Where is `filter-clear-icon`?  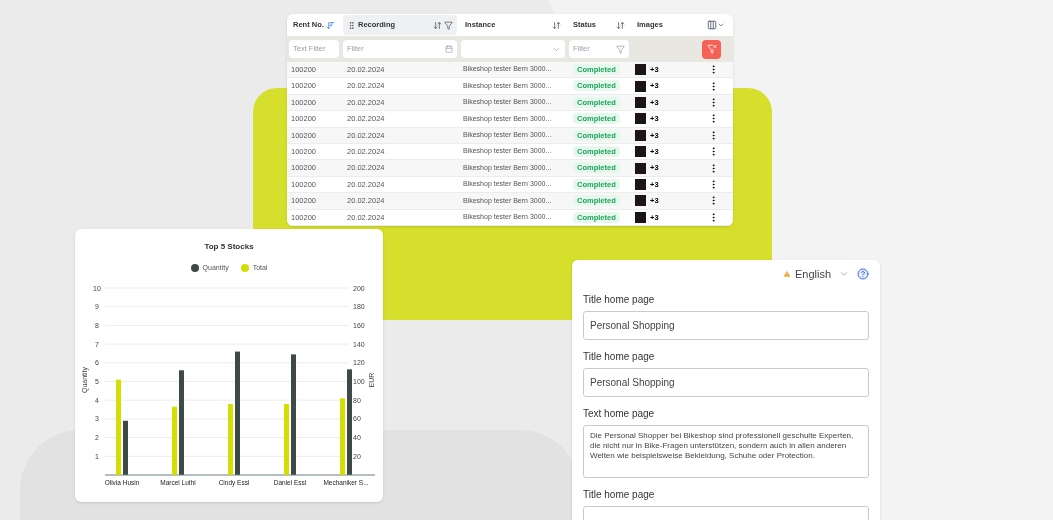
filter-clear-icon is located at coordinates (711, 49).